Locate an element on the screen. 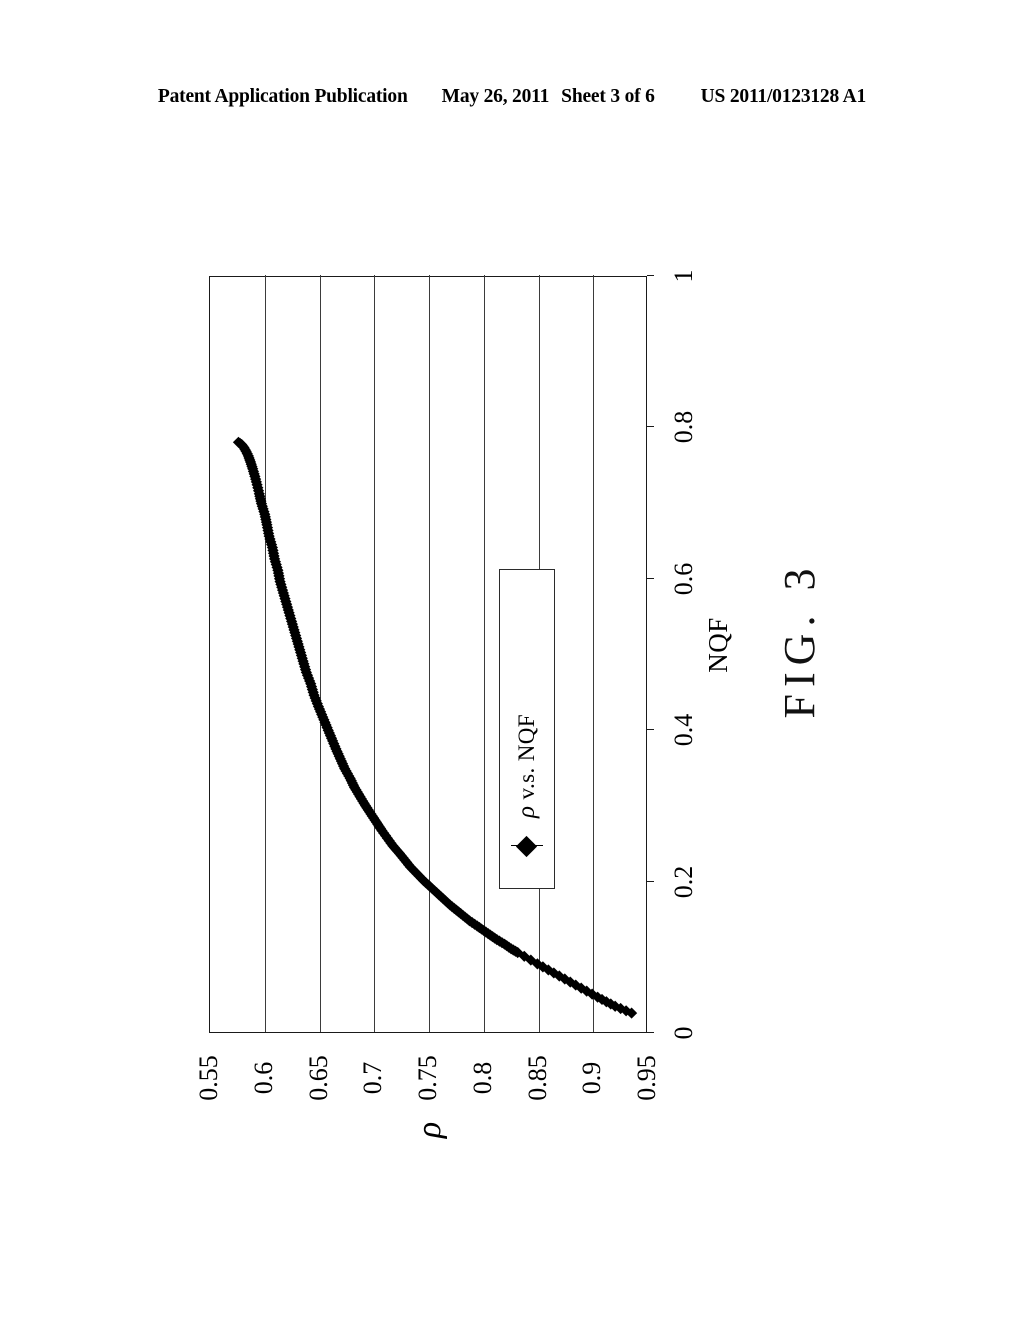  rho-tick-label: 0.95 is located at coordinates (646, 1078).